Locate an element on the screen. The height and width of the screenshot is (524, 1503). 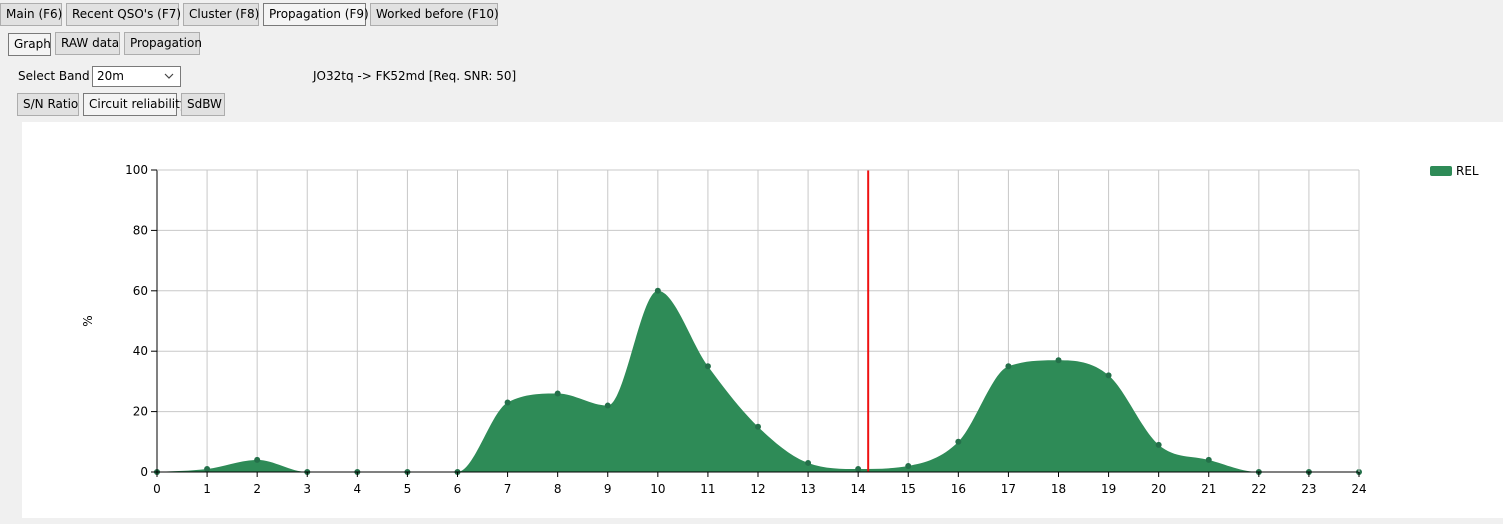
select-band-label: Select Band is located at coordinates (54, 76).